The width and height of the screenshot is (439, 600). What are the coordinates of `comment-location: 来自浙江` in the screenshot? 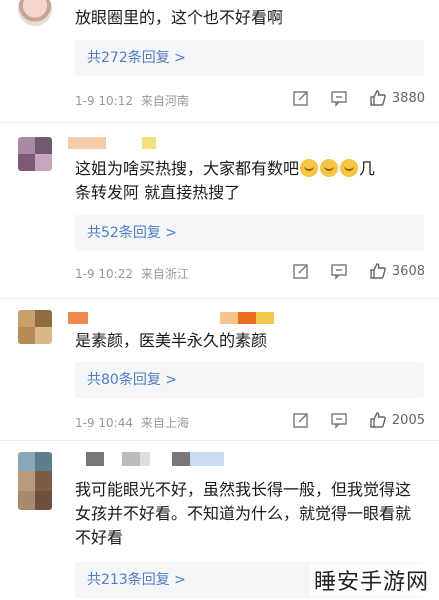 It's located at (164, 274).